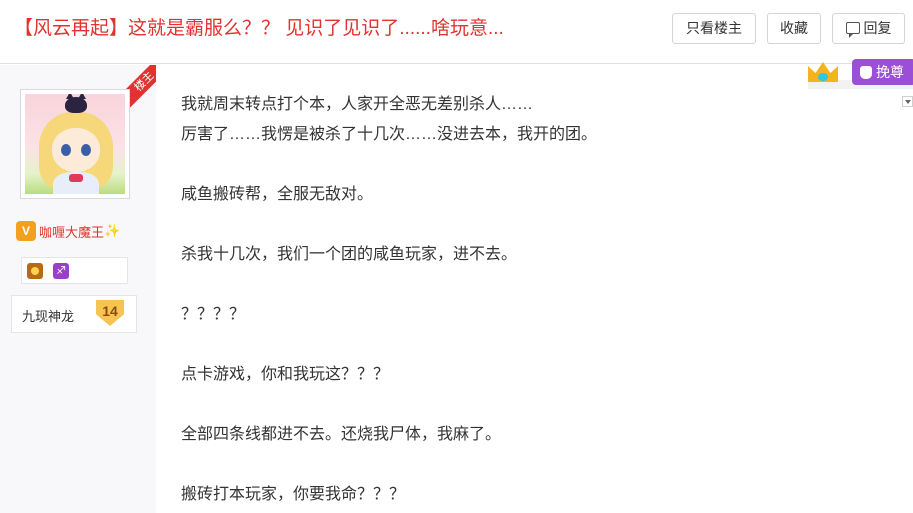 This screenshot has width=913, height=513. Describe the element at coordinates (823, 72) in the screenshot. I see `crown-icon` at that location.